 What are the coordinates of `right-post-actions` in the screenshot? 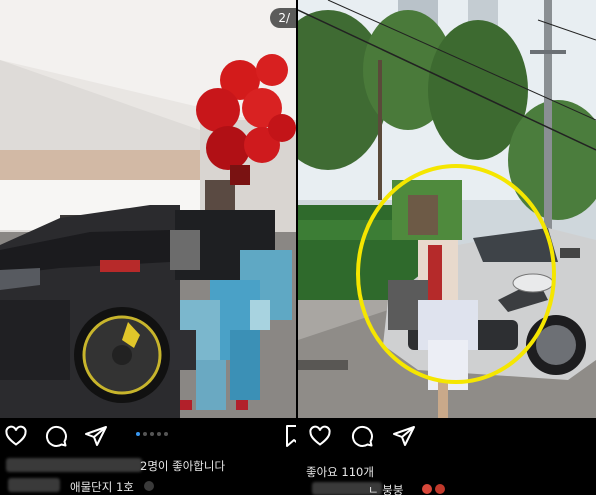 It's located at (447, 437).